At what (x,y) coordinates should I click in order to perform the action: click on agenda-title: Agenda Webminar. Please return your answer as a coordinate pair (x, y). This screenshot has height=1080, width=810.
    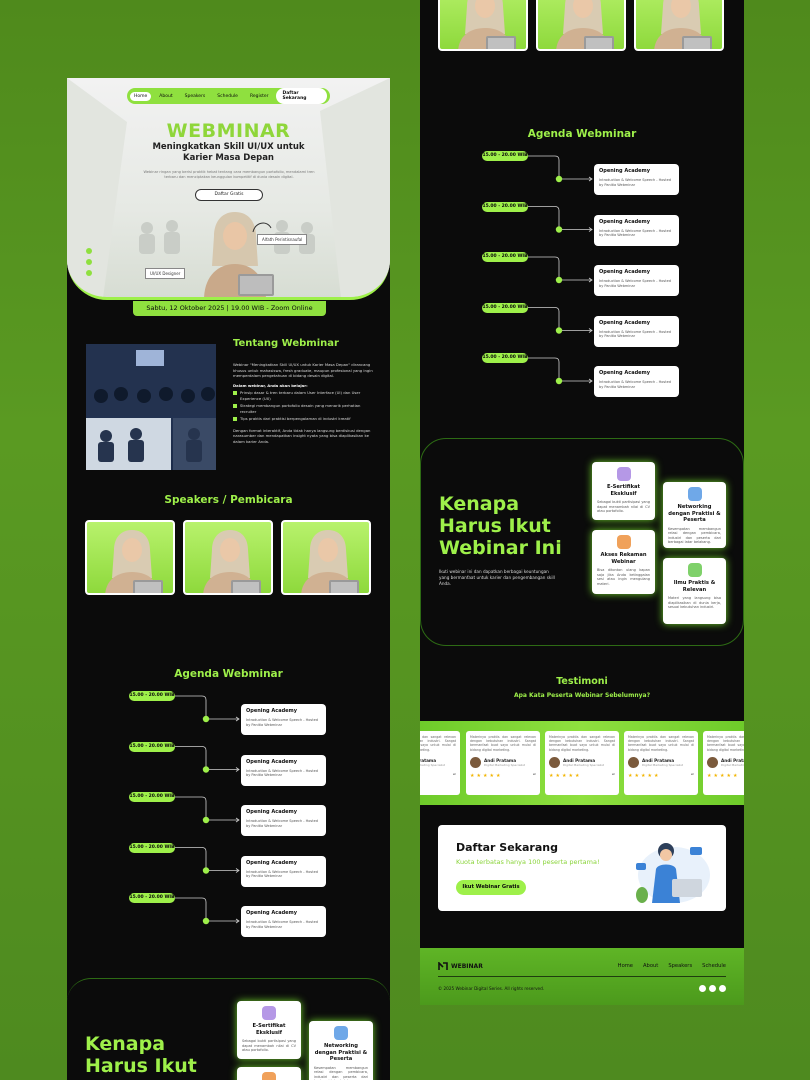
    Looking at the image, I should click on (228, 674).